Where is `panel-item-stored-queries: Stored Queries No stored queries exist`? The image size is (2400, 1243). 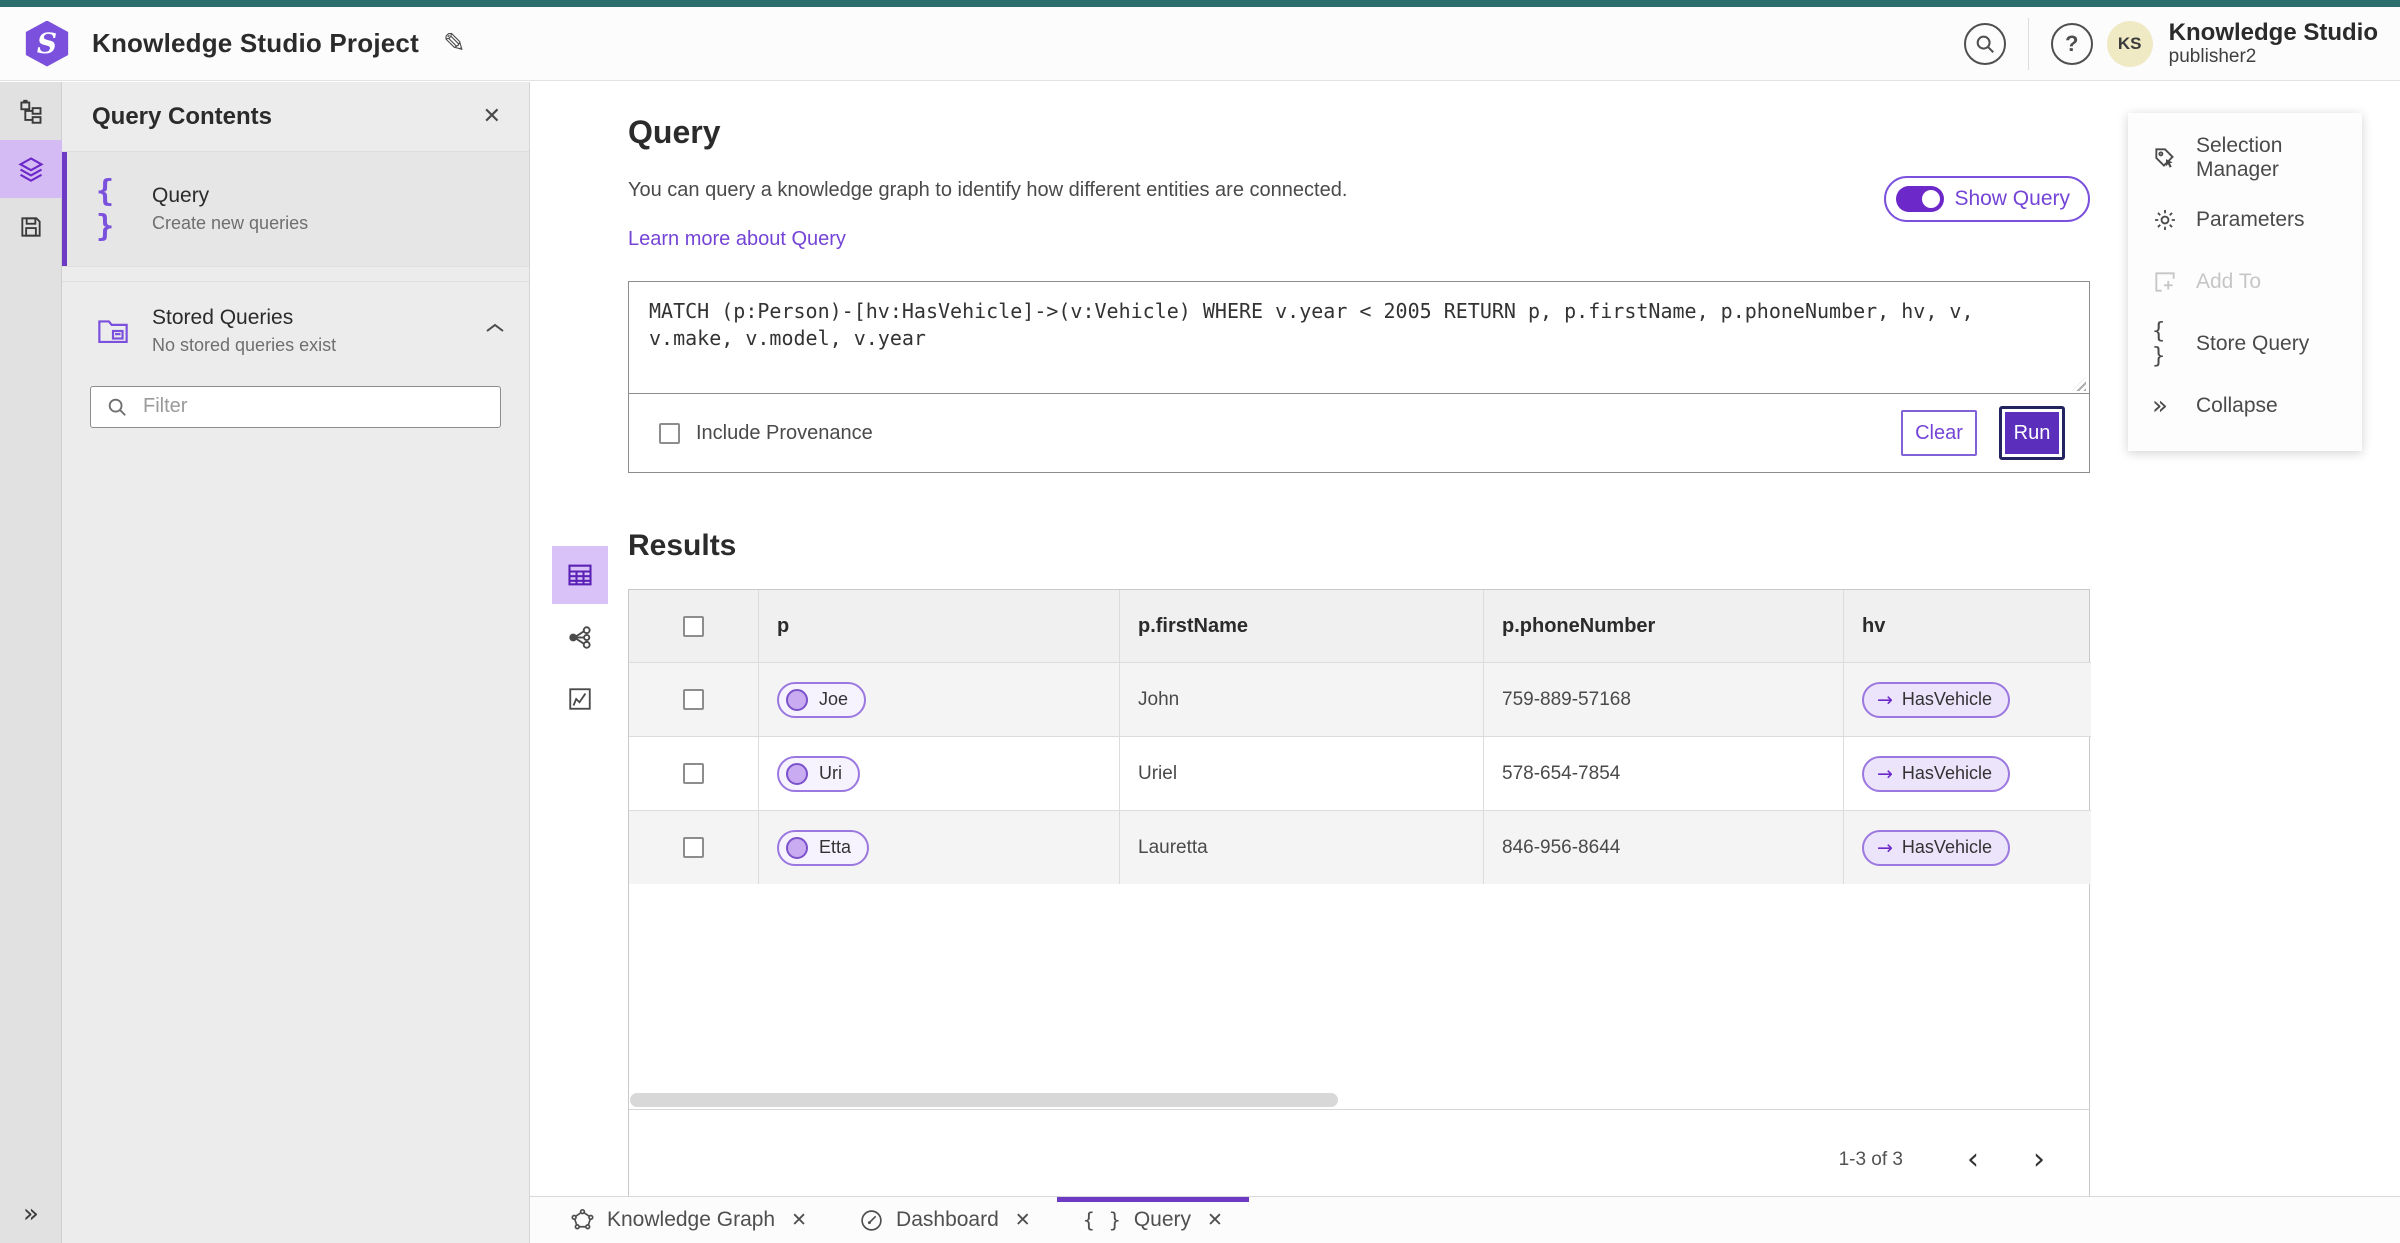
panel-item-stored-queries: Stored Queries No stored queries exist is located at coordinates (295, 330).